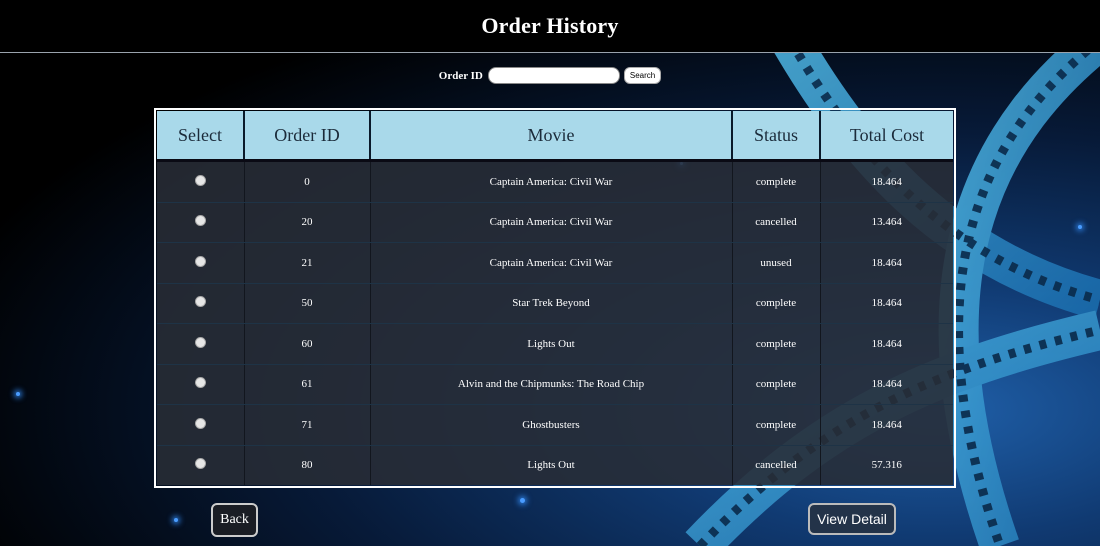  Describe the element at coordinates (307, 181) in the screenshot. I see `order-id-cell: 0` at that location.